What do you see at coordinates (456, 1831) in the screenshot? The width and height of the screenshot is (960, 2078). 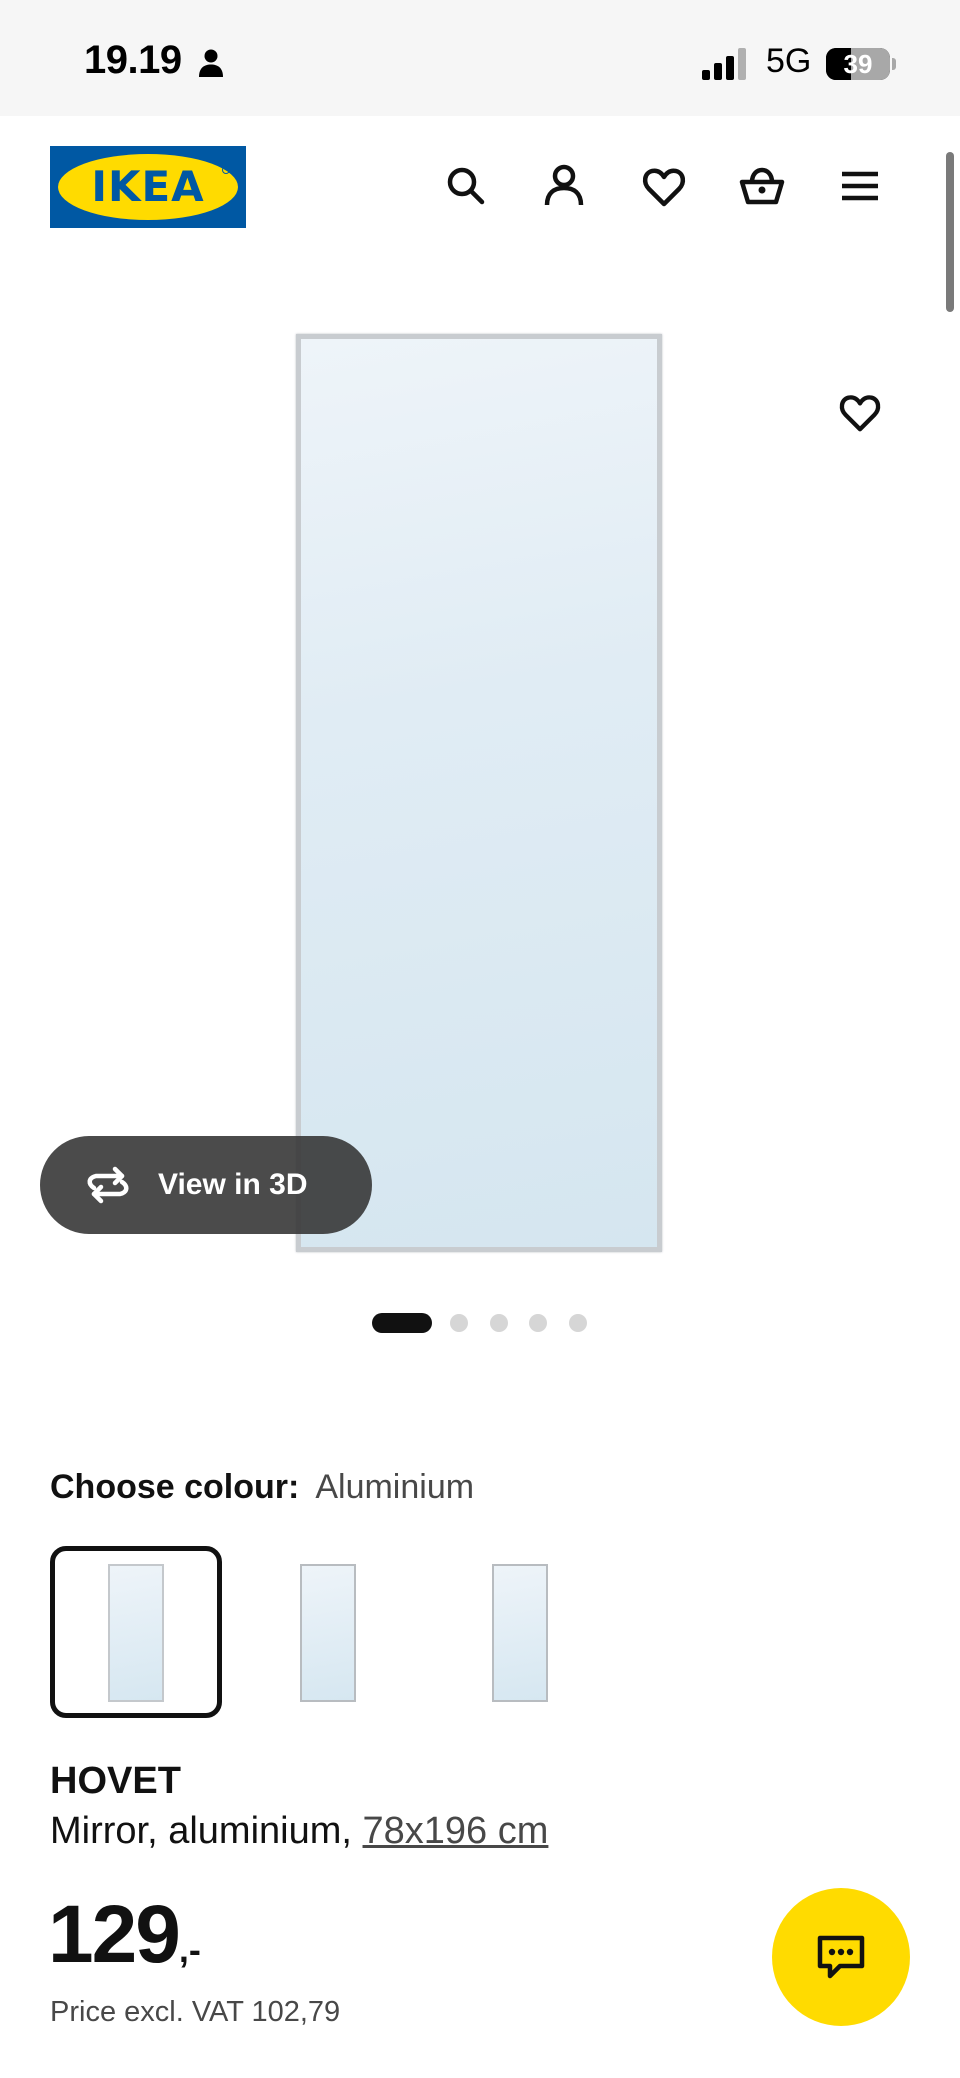 I see `product-size-link: 78x196 cm` at bounding box center [456, 1831].